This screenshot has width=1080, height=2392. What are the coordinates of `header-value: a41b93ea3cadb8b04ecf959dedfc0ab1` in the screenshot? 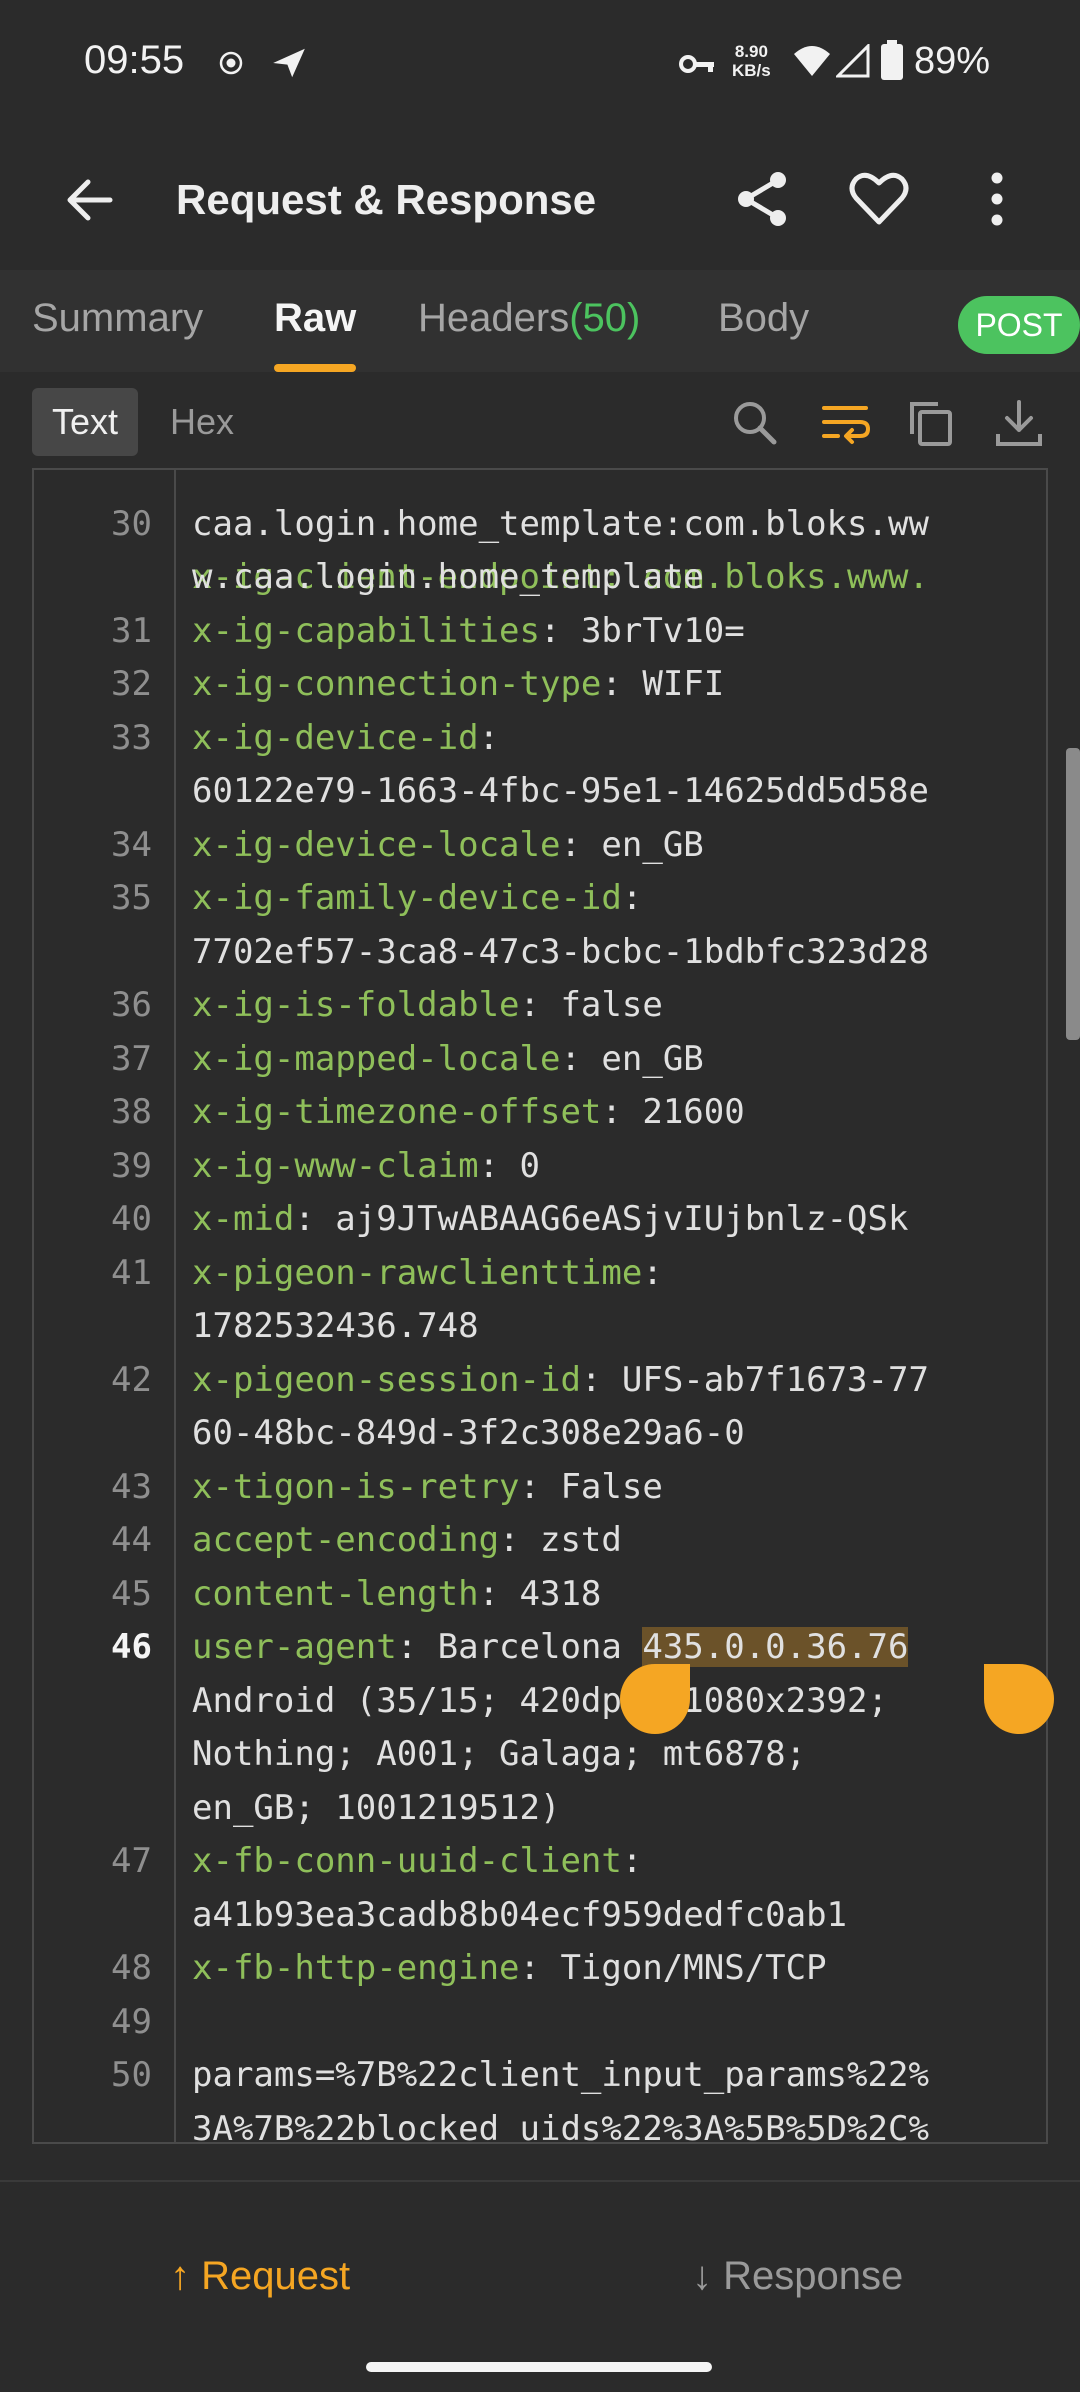 It's located at (520, 1914).